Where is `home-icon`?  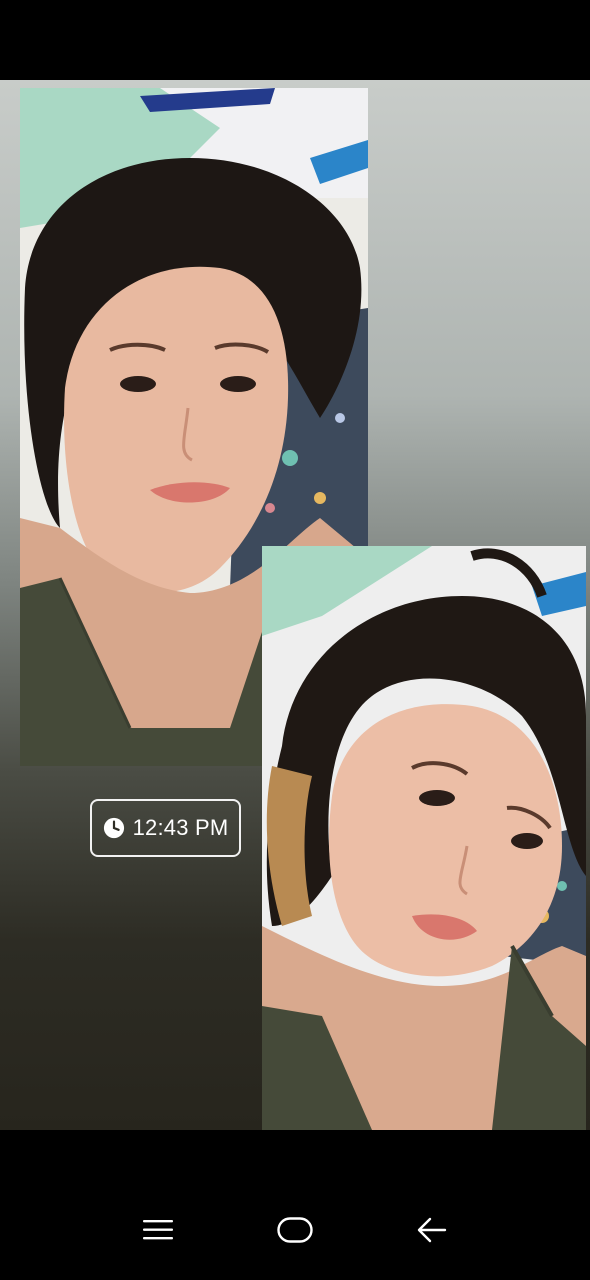
home-icon is located at coordinates (295, 1230).